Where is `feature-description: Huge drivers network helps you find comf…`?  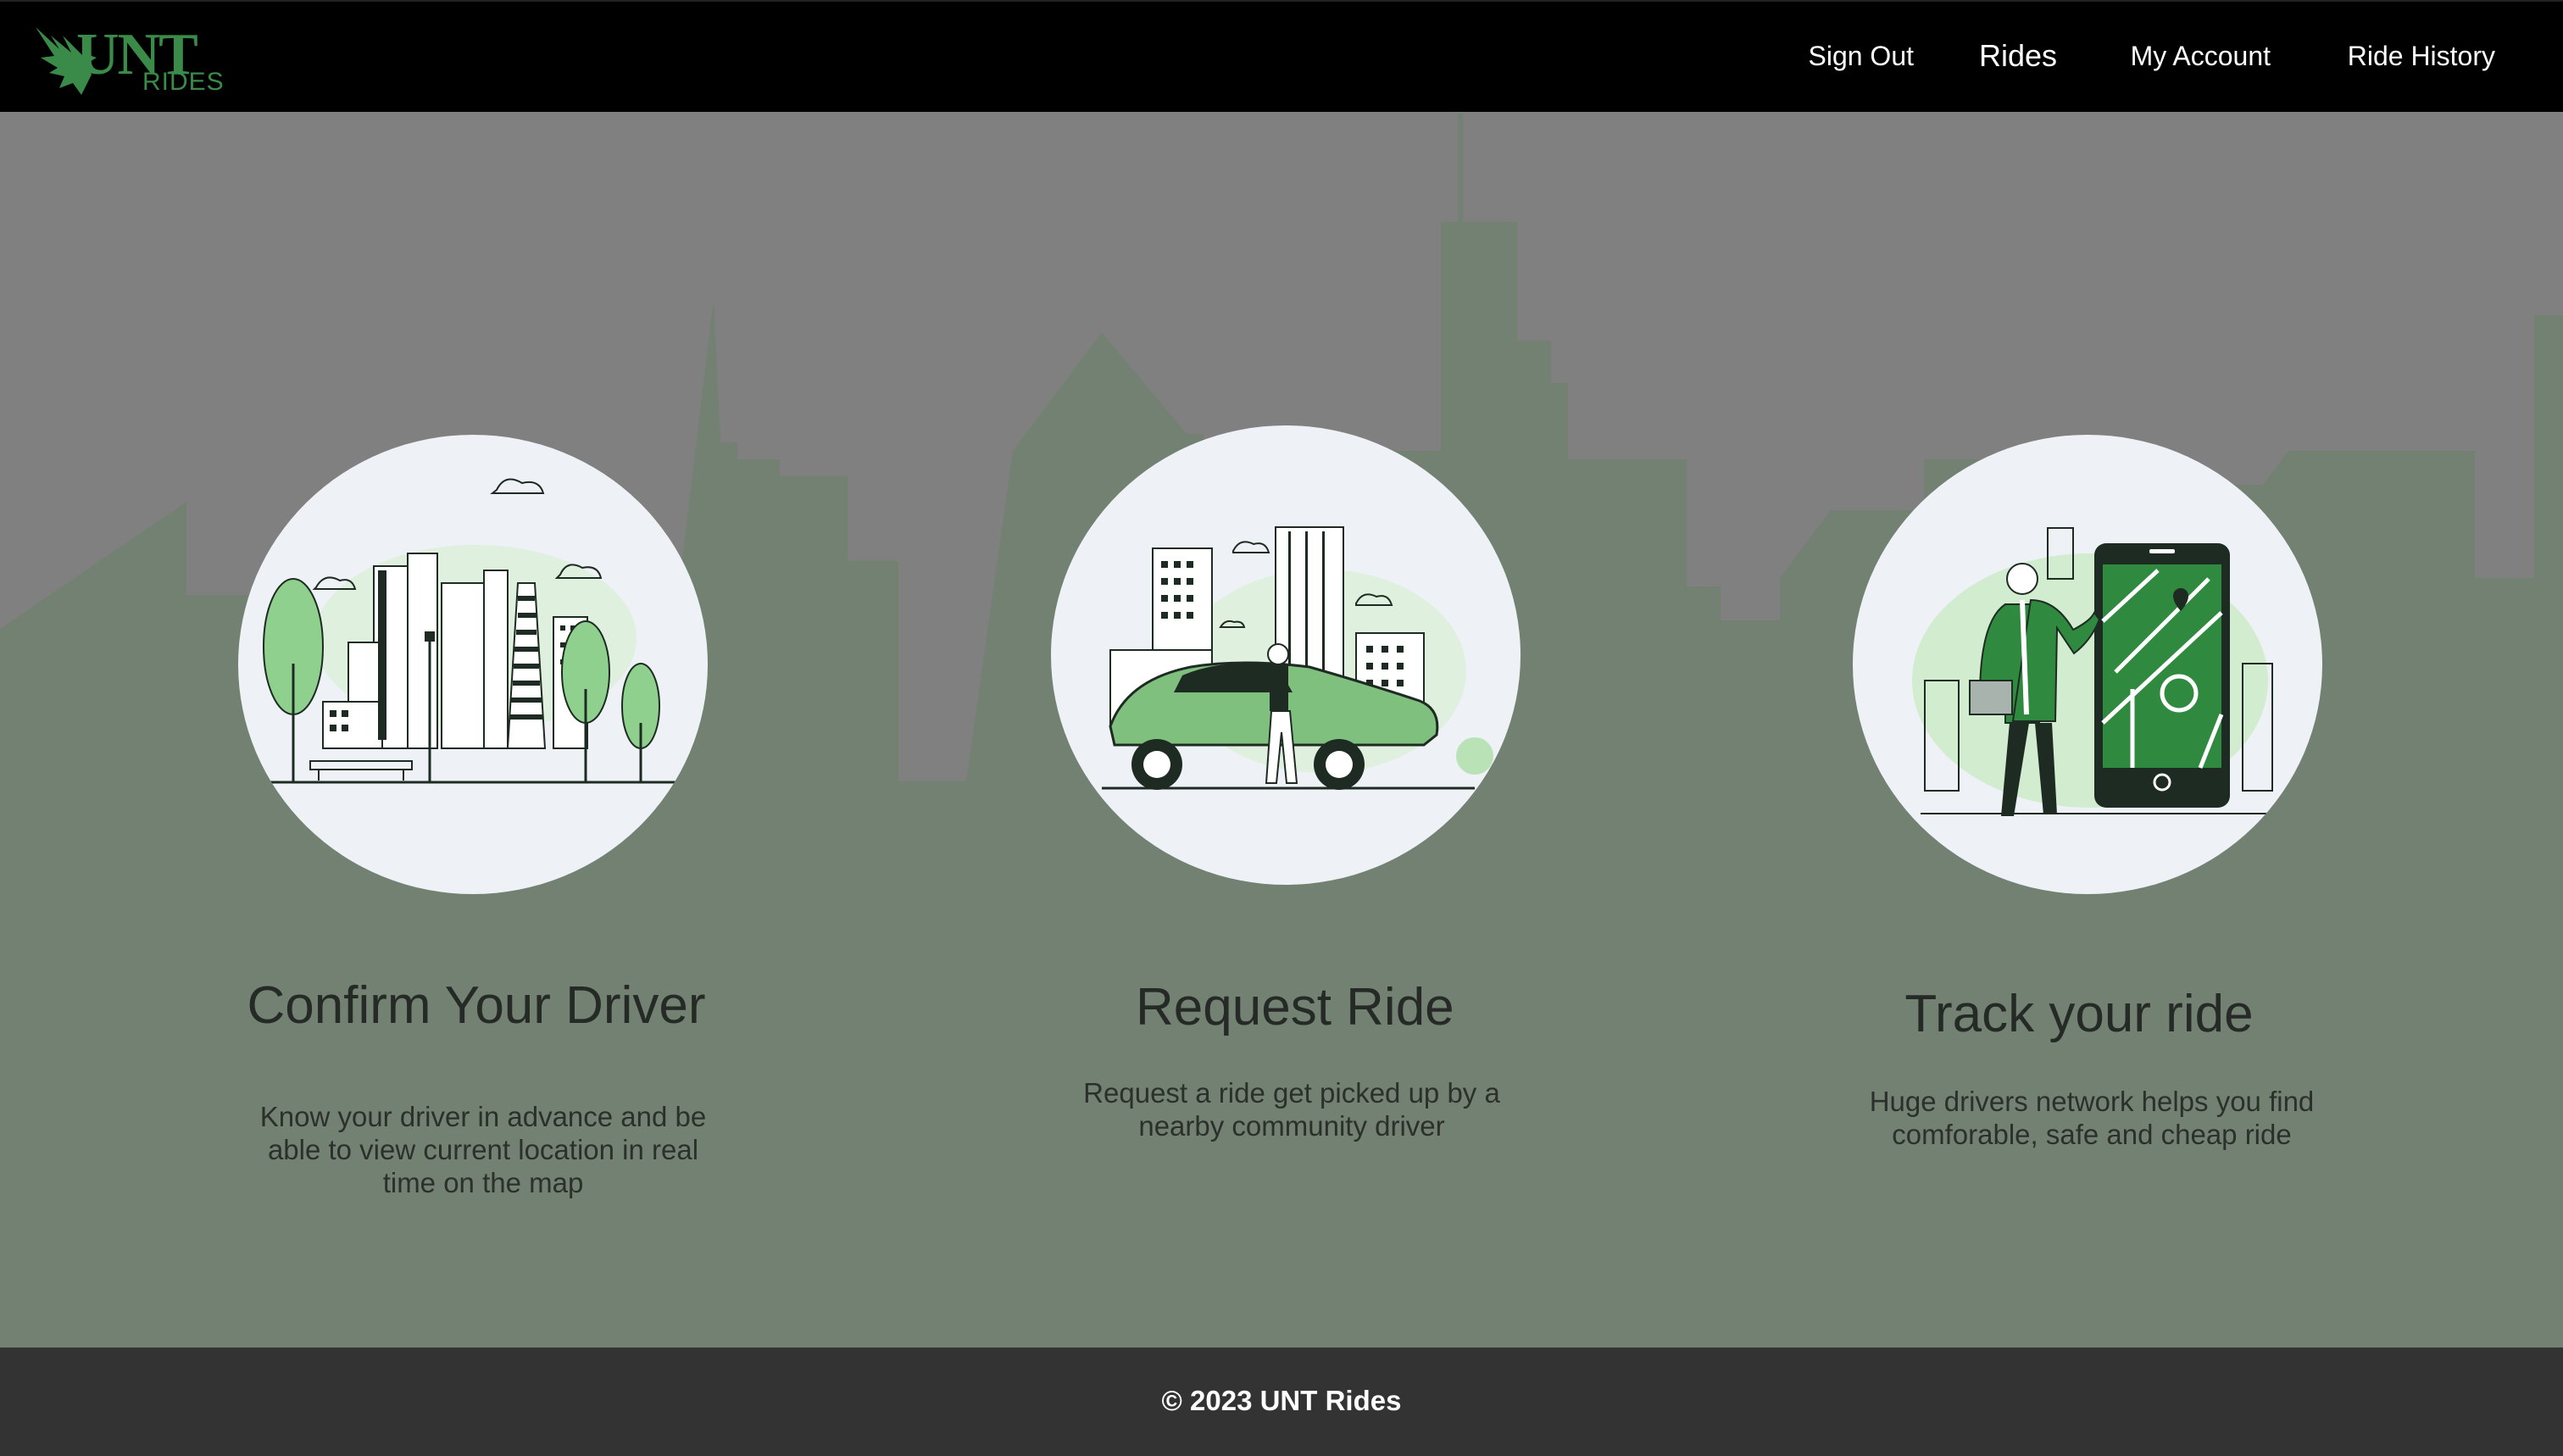
feature-description: Huge drivers network helps you find comf… is located at coordinates (2092, 1118).